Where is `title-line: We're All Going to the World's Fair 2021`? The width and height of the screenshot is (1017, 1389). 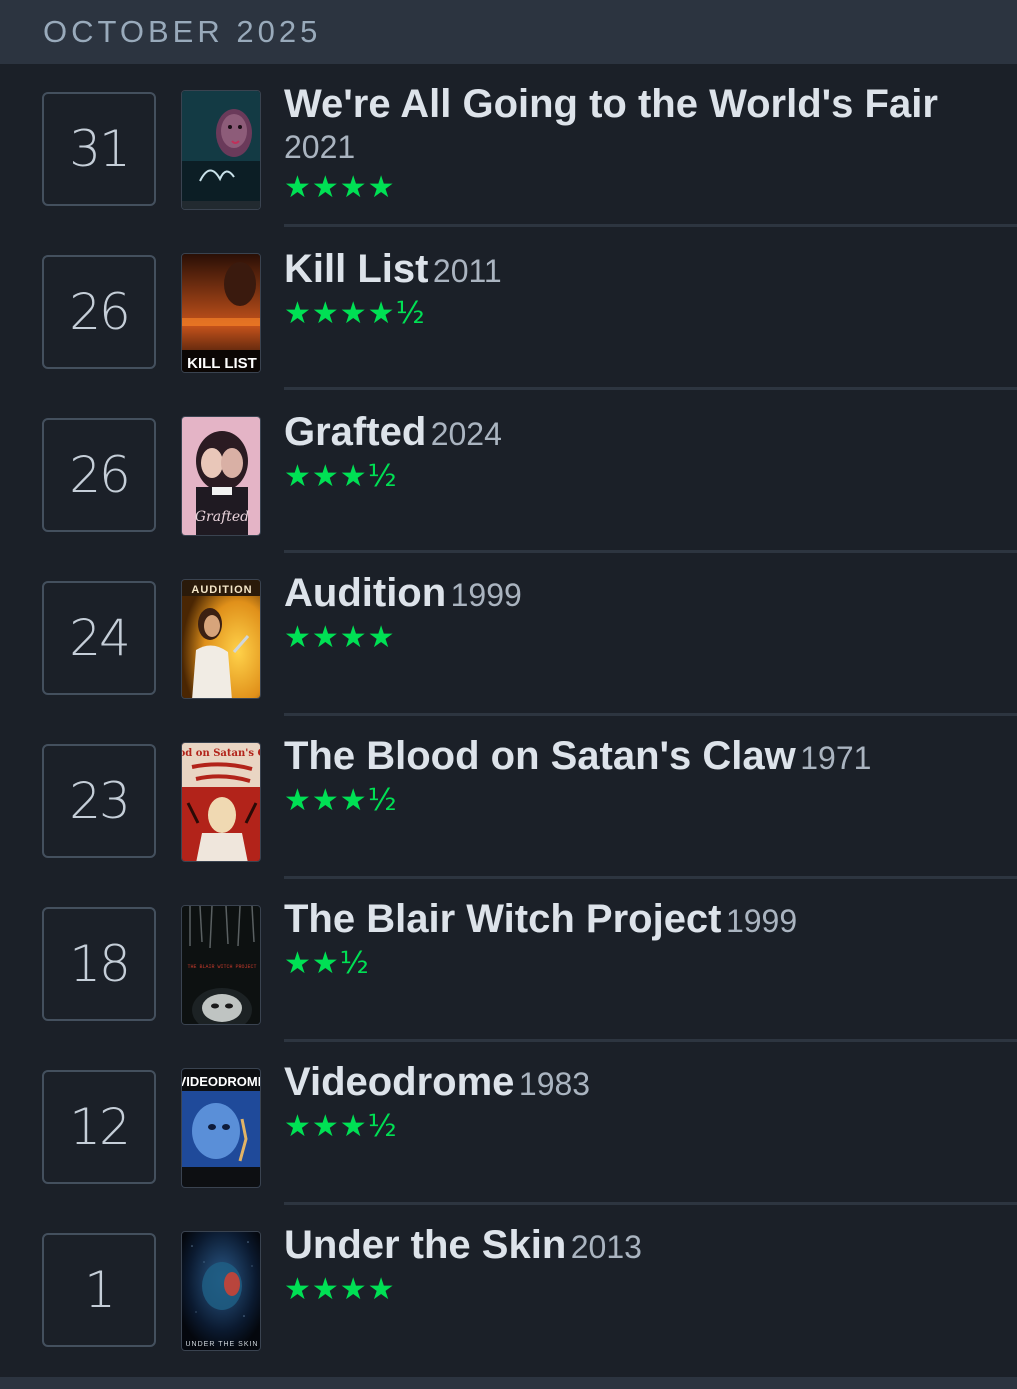 title-line: We're All Going to the World's Fair 2021 is located at coordinates (640, 124).